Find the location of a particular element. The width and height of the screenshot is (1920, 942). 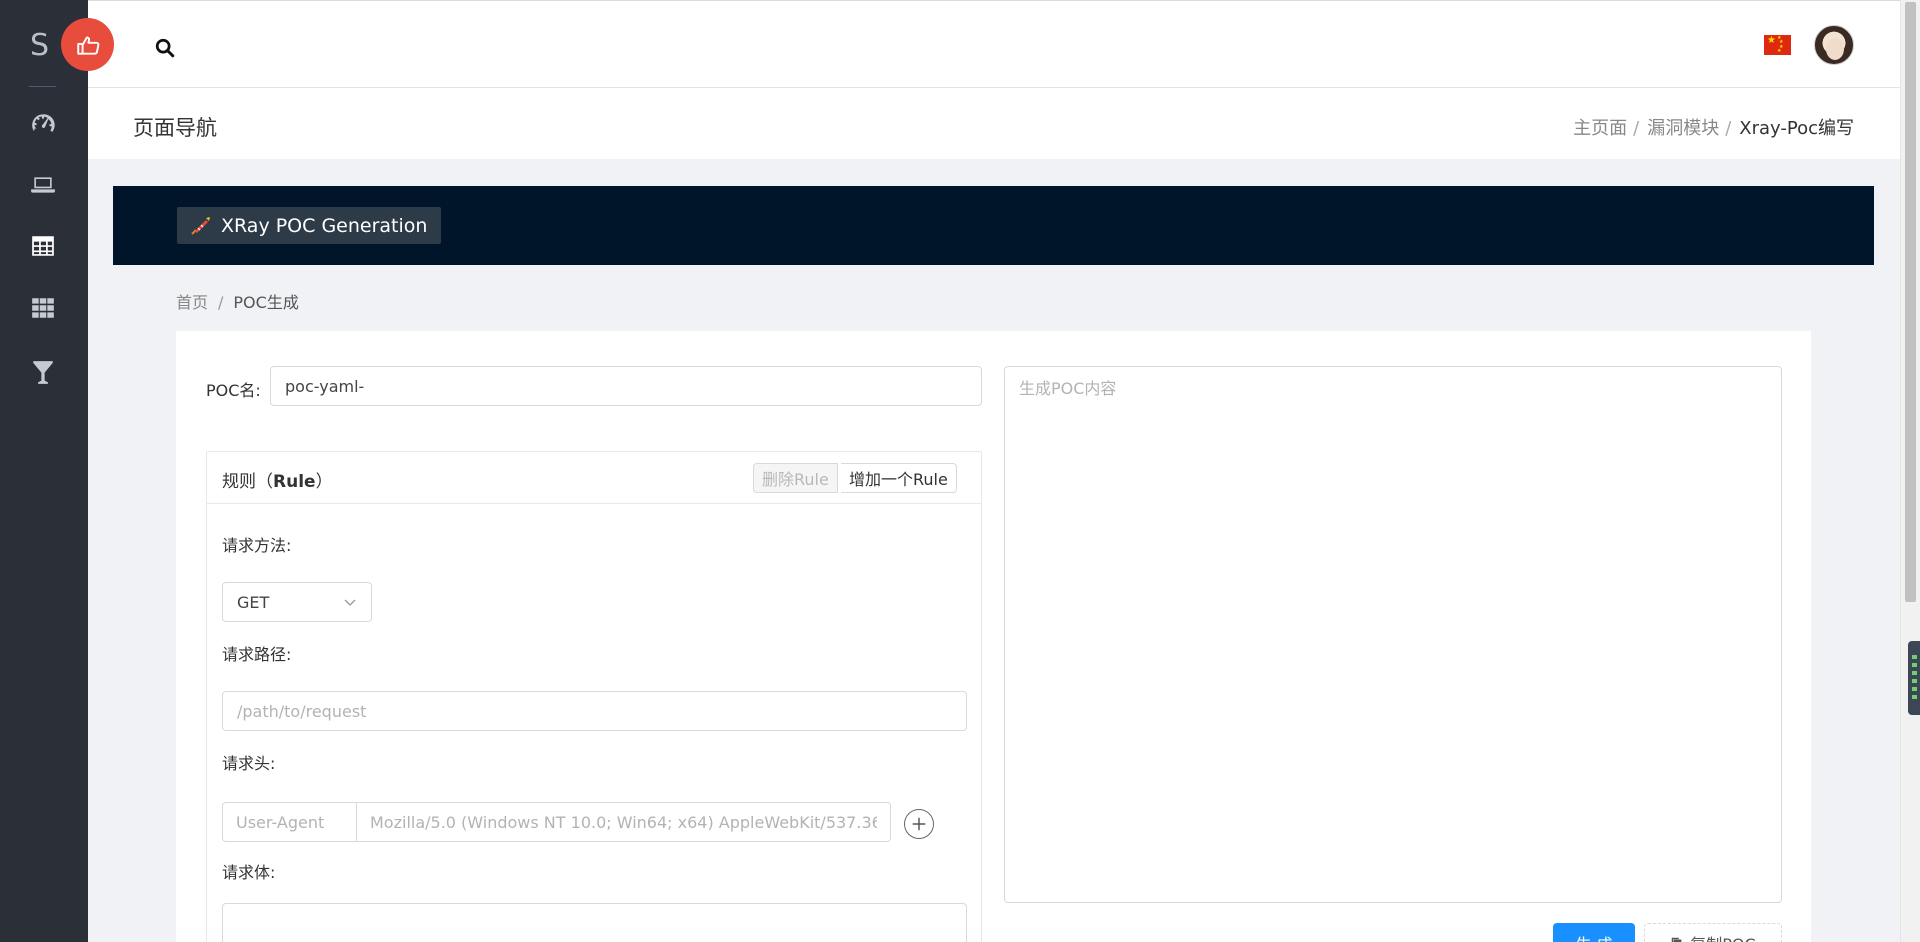

page-title: 页面导航 is located at coordinates (175, 128).